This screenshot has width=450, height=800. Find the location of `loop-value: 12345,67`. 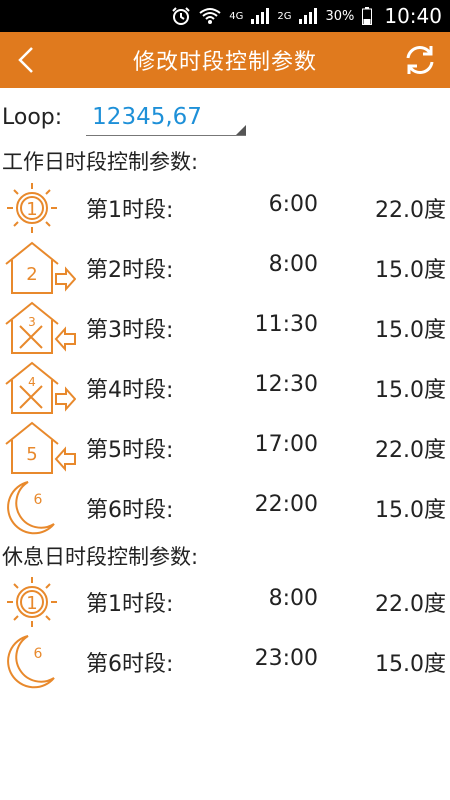

loop-value: 12345,67 is located at coordinates (147, 116).